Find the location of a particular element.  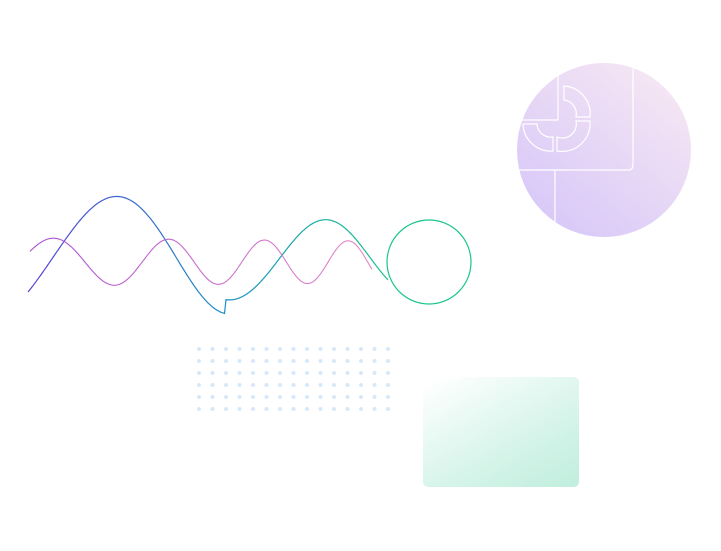

wave-primary-line is located at coordinates (208, 255).